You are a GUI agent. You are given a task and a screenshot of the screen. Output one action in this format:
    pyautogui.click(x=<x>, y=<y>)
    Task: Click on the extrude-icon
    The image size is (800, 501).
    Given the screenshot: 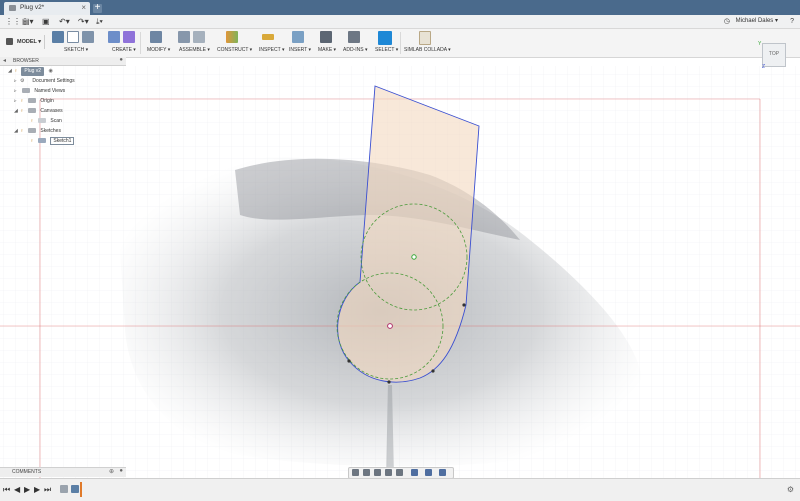 What is the action you would take?
    pyautogui.click(x=114, y=37)
    